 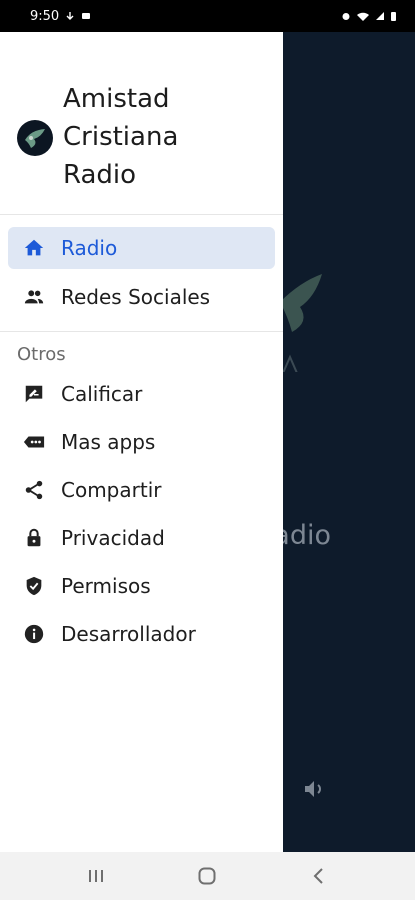 I want to click on drawer-header: Amistad Cristiana Radio, so click(x=141, y=123).